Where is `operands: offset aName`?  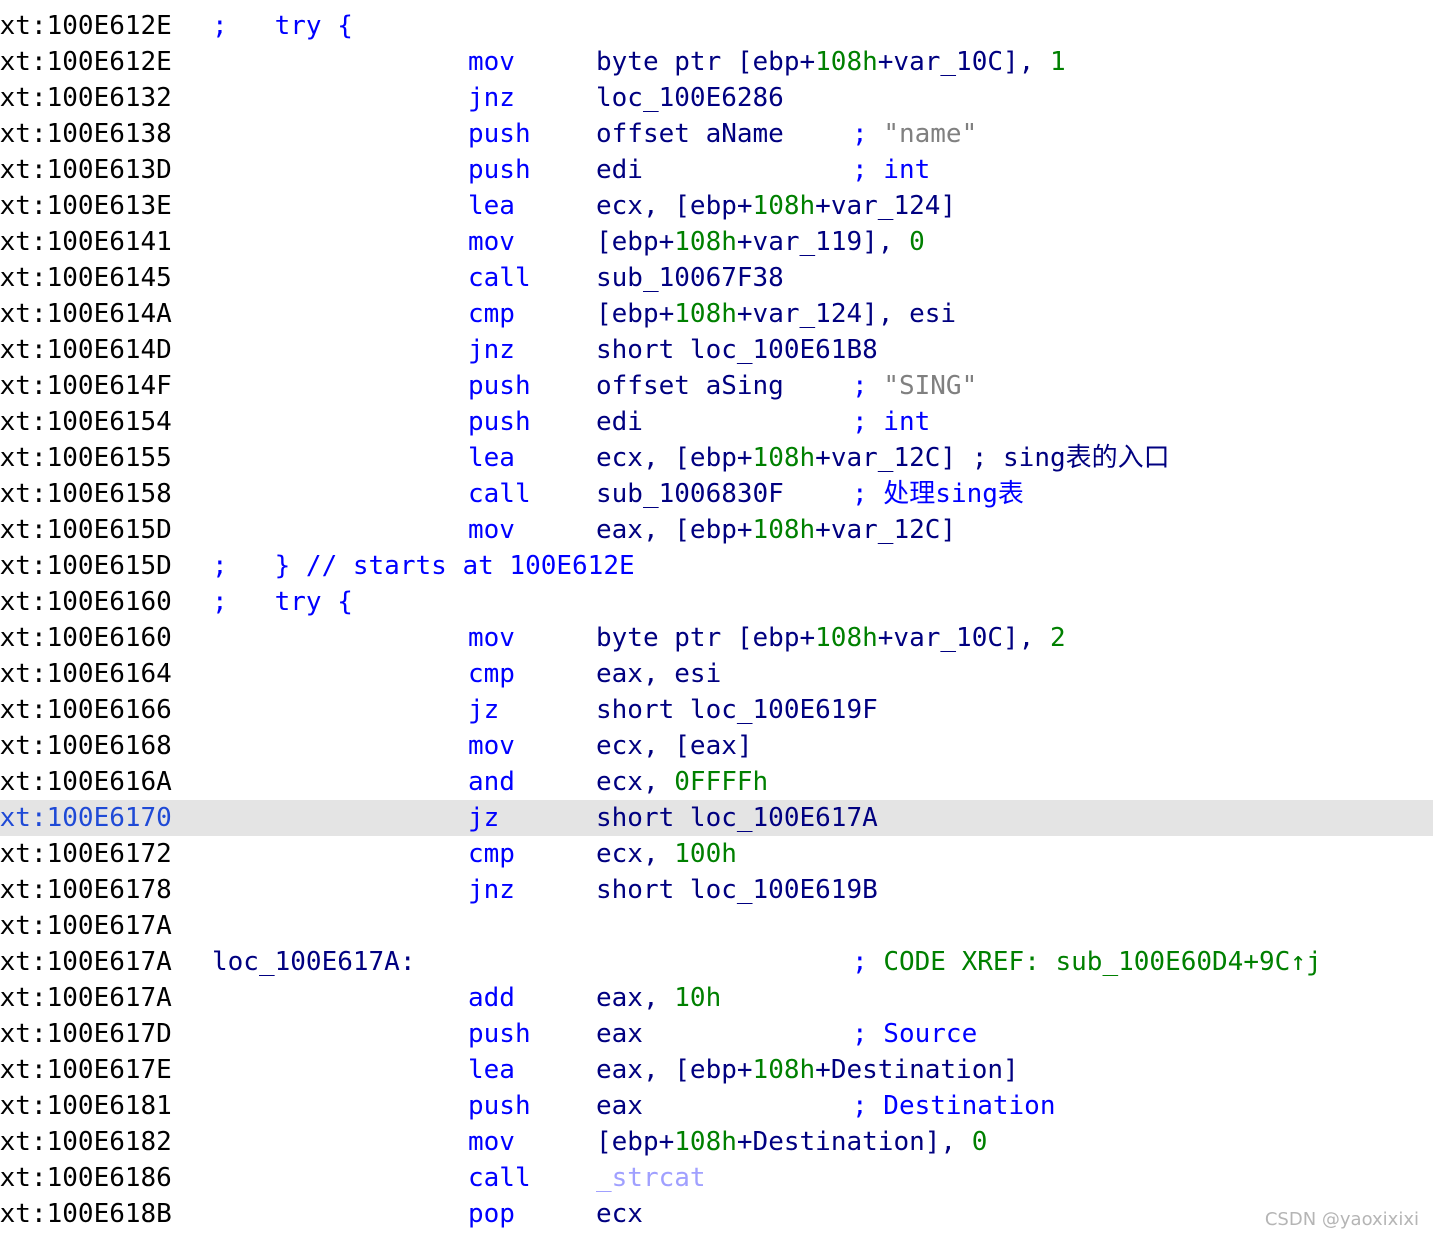
operands: offset aName is located at coordinates (690, 134).